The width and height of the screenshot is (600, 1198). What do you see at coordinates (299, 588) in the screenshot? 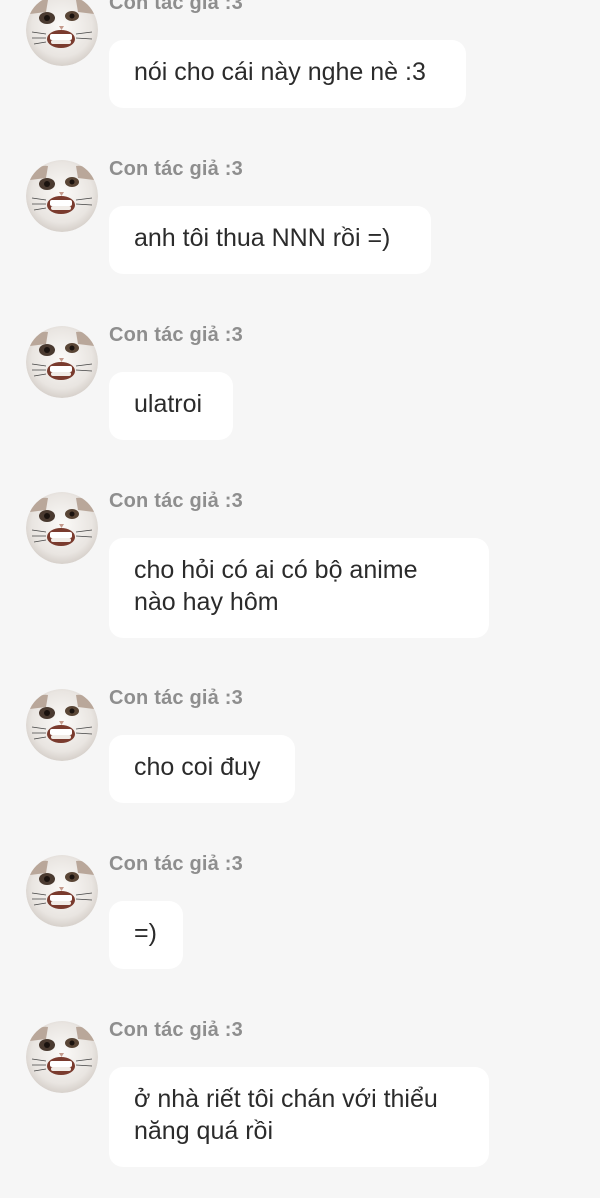
I see `message-bubble: cho hỏi có ai có bộ anime nào hay hôm` at bounding box center [299, 588].